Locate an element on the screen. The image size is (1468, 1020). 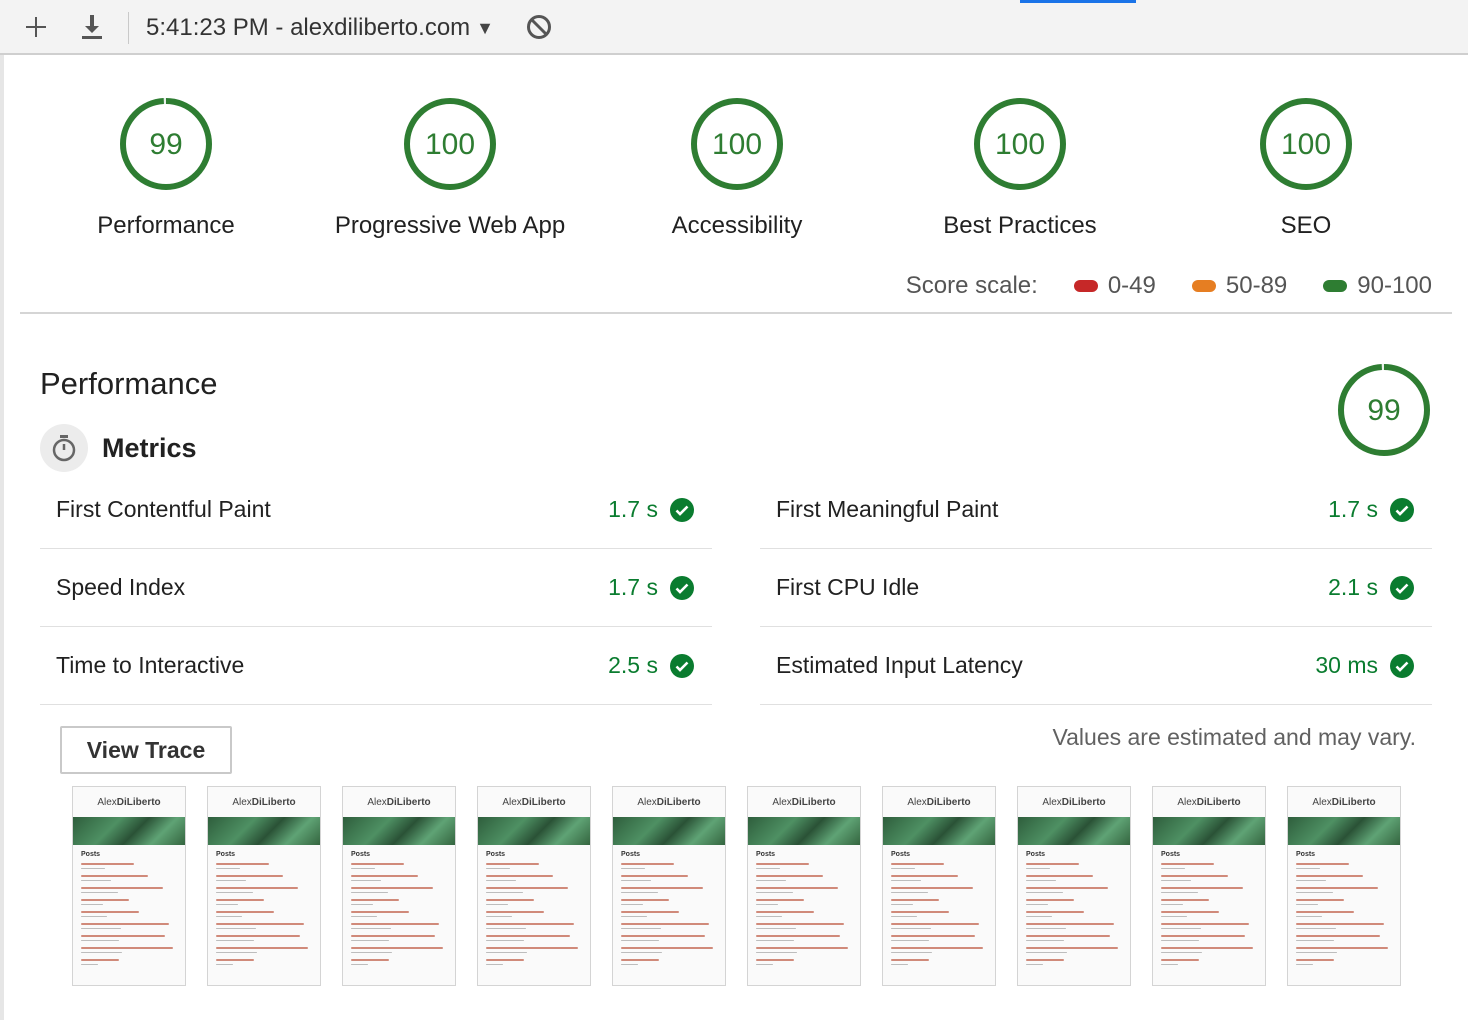
gauge-pwa: 100 Progressive Web App is located at coordinates (450, 168).